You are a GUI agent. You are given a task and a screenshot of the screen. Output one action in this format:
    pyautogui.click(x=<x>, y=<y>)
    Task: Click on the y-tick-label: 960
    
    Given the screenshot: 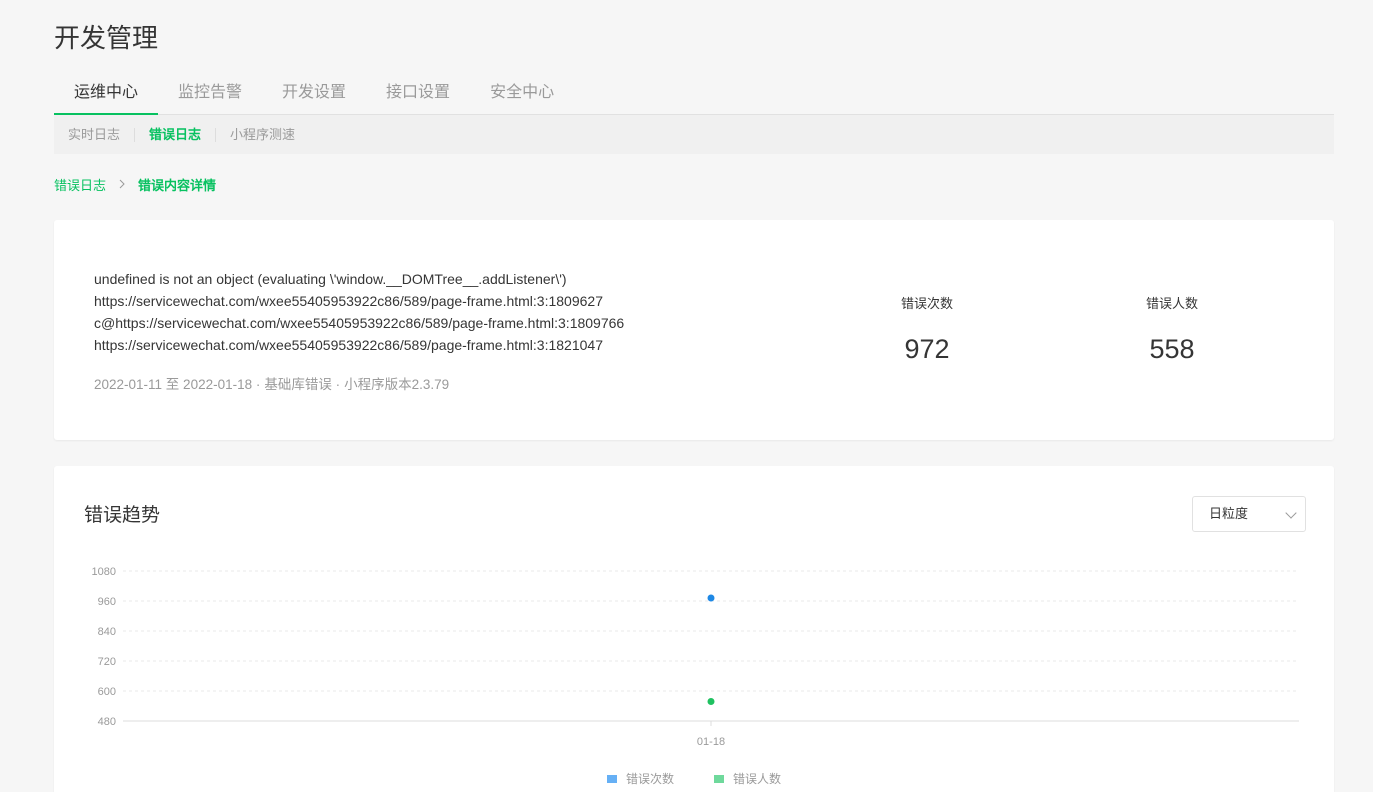 What is the action you would take?
    pyautogui.click(x=107, y=602)
    